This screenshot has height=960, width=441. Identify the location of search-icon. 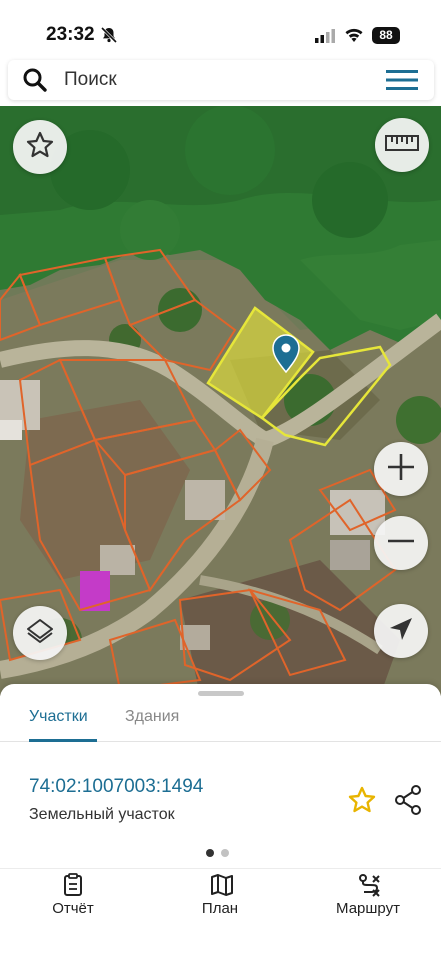
(35, 82).